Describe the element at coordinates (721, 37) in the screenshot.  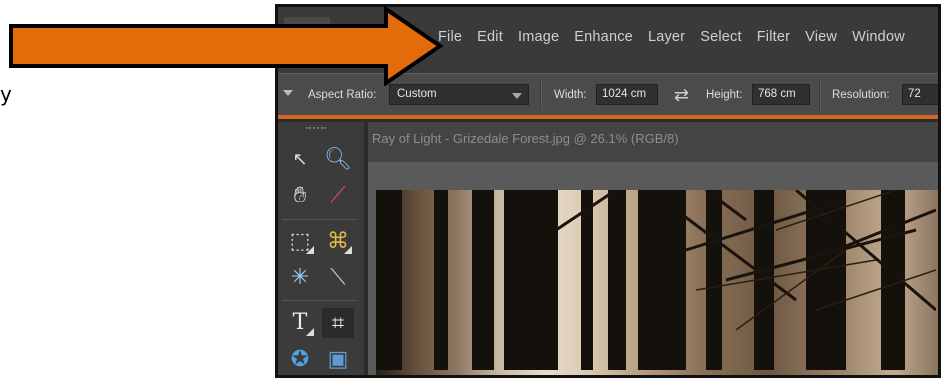
I see `menu-select: Select` at that location.